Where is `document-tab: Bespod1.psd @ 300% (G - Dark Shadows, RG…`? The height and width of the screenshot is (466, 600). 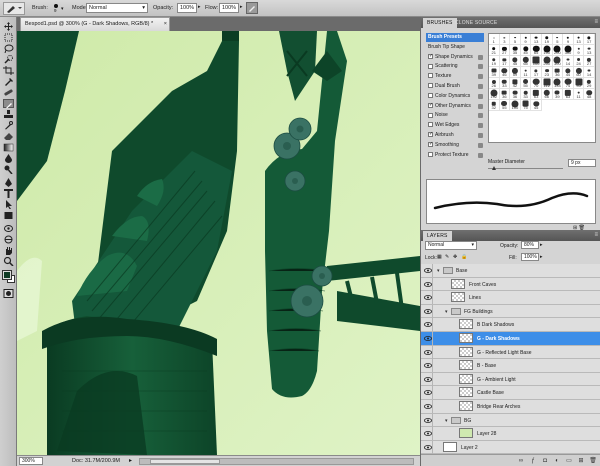 document-tab: Bespod1.psd @ 300% (G - Dark Shadows, RG… is located at coordinates (95, 24).